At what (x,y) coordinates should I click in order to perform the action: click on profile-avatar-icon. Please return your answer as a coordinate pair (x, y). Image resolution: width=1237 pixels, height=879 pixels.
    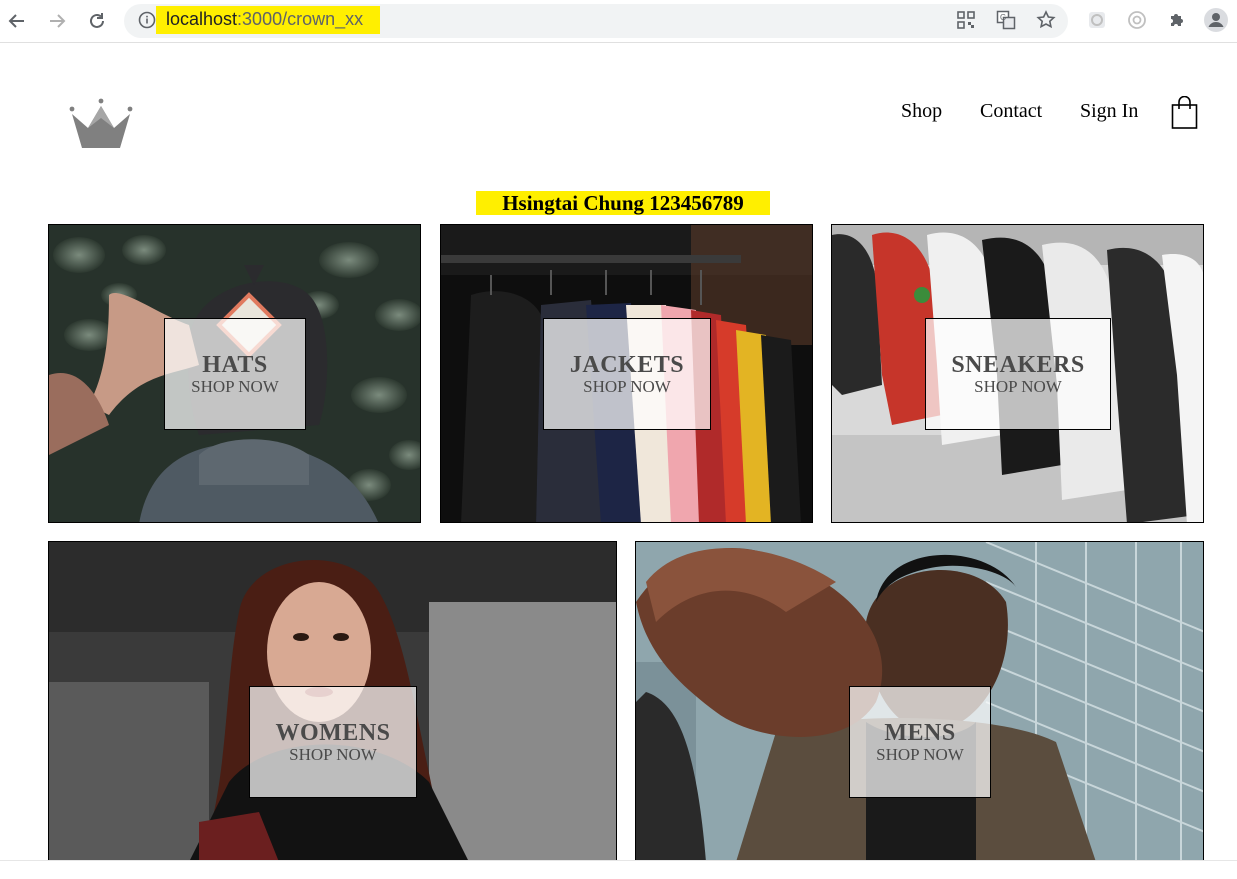
    Looking at the image, I should click on (1216, 20).